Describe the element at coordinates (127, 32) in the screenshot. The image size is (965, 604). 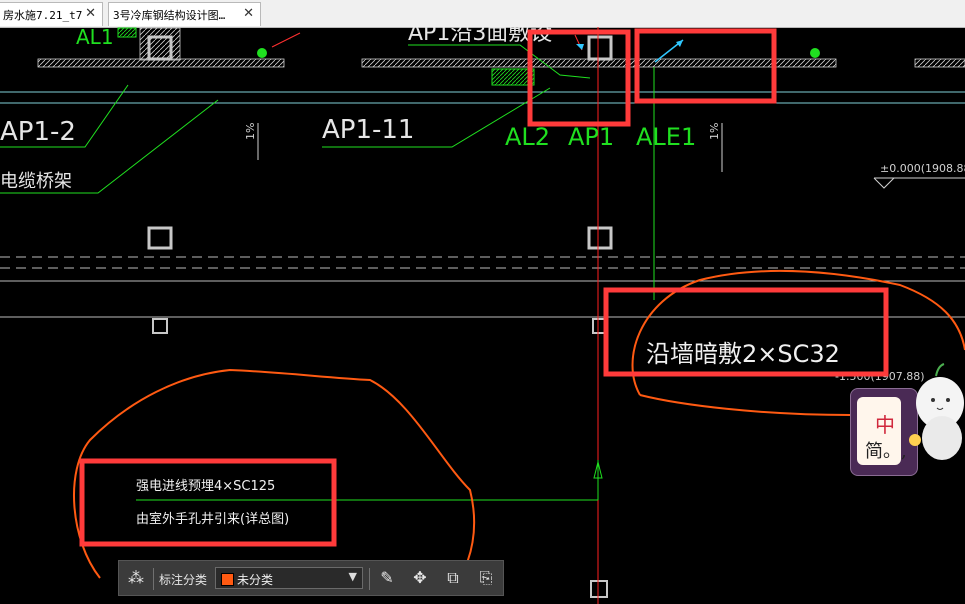
I see `panel-box` at that location.